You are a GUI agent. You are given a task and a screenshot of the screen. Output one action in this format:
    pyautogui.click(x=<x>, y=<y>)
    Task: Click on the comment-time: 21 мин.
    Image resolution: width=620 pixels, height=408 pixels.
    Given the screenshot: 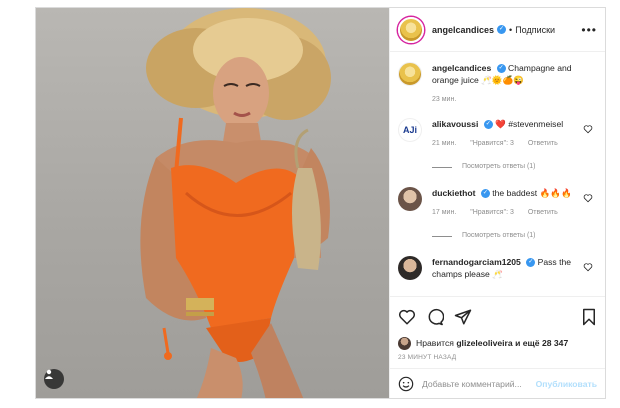 What is the action you would take?
    pyautogui.click(x=444, y=143)
    